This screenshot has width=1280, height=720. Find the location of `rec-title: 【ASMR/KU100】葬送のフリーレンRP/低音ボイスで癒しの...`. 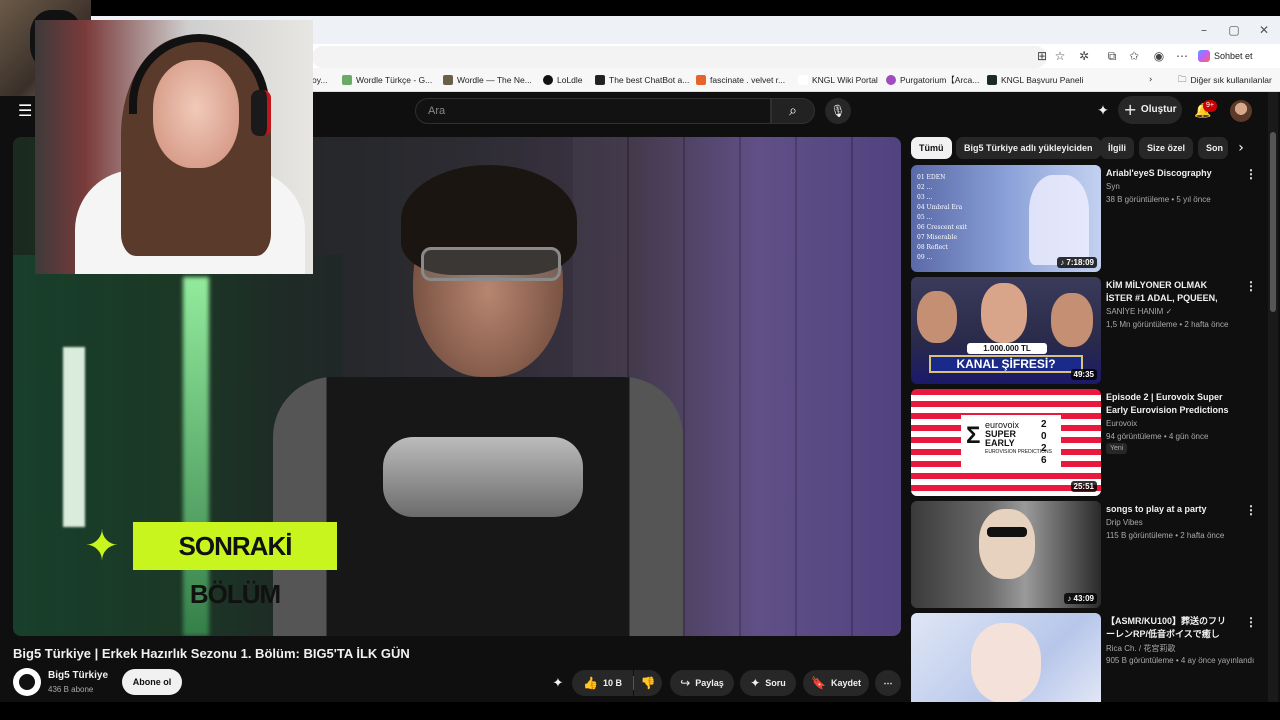

rec-title: 【ASMR/KU100】葬送のフリーレンRP/低音ボイスで癒しの... is located at coordinates (1170, 628).